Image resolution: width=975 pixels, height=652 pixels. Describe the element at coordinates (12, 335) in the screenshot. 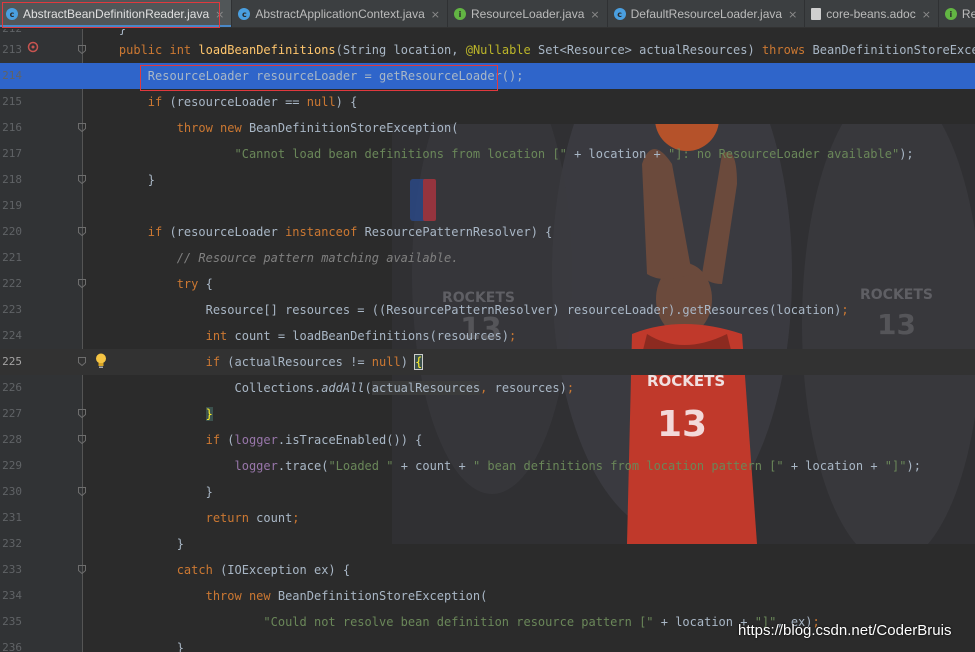

I see `line-number: 224` at that location.